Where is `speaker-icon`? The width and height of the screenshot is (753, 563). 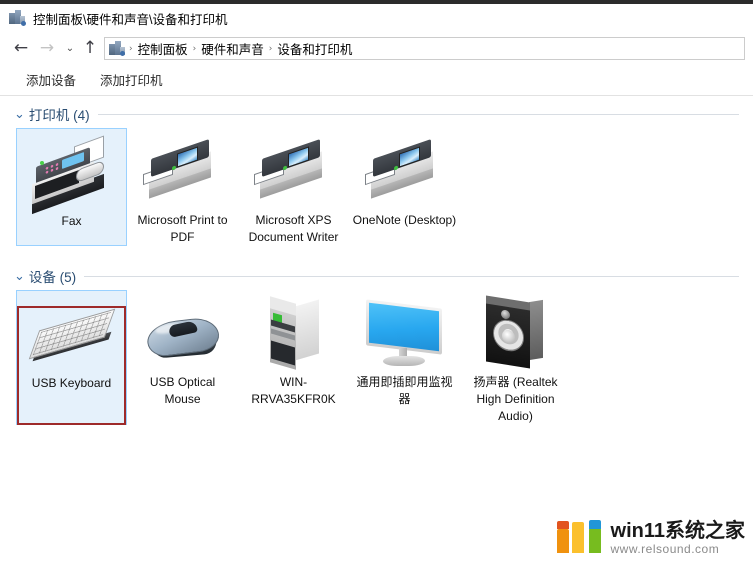
speaker-icon is located at coordinates (516, 333).